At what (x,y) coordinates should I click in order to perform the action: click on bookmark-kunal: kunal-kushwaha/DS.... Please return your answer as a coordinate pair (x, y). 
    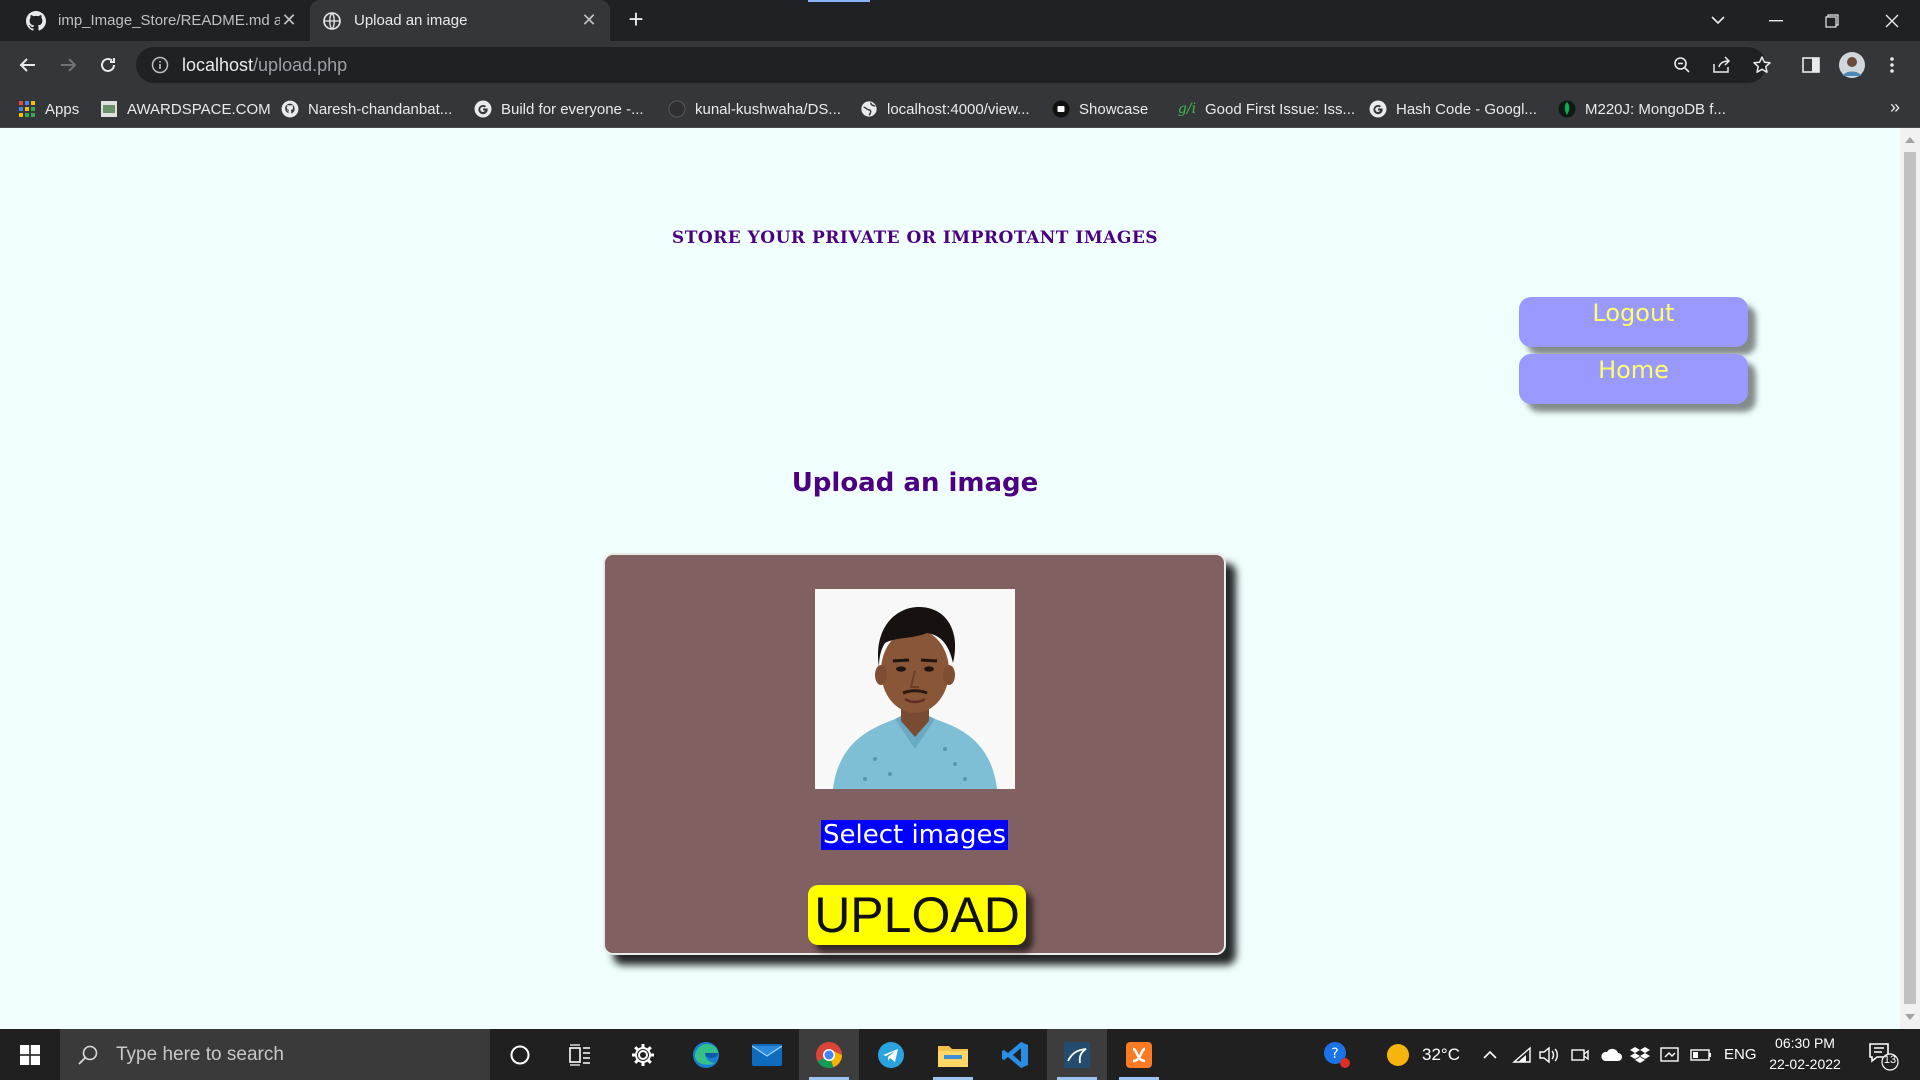
    Looking at the image, I should click on (754, 109).